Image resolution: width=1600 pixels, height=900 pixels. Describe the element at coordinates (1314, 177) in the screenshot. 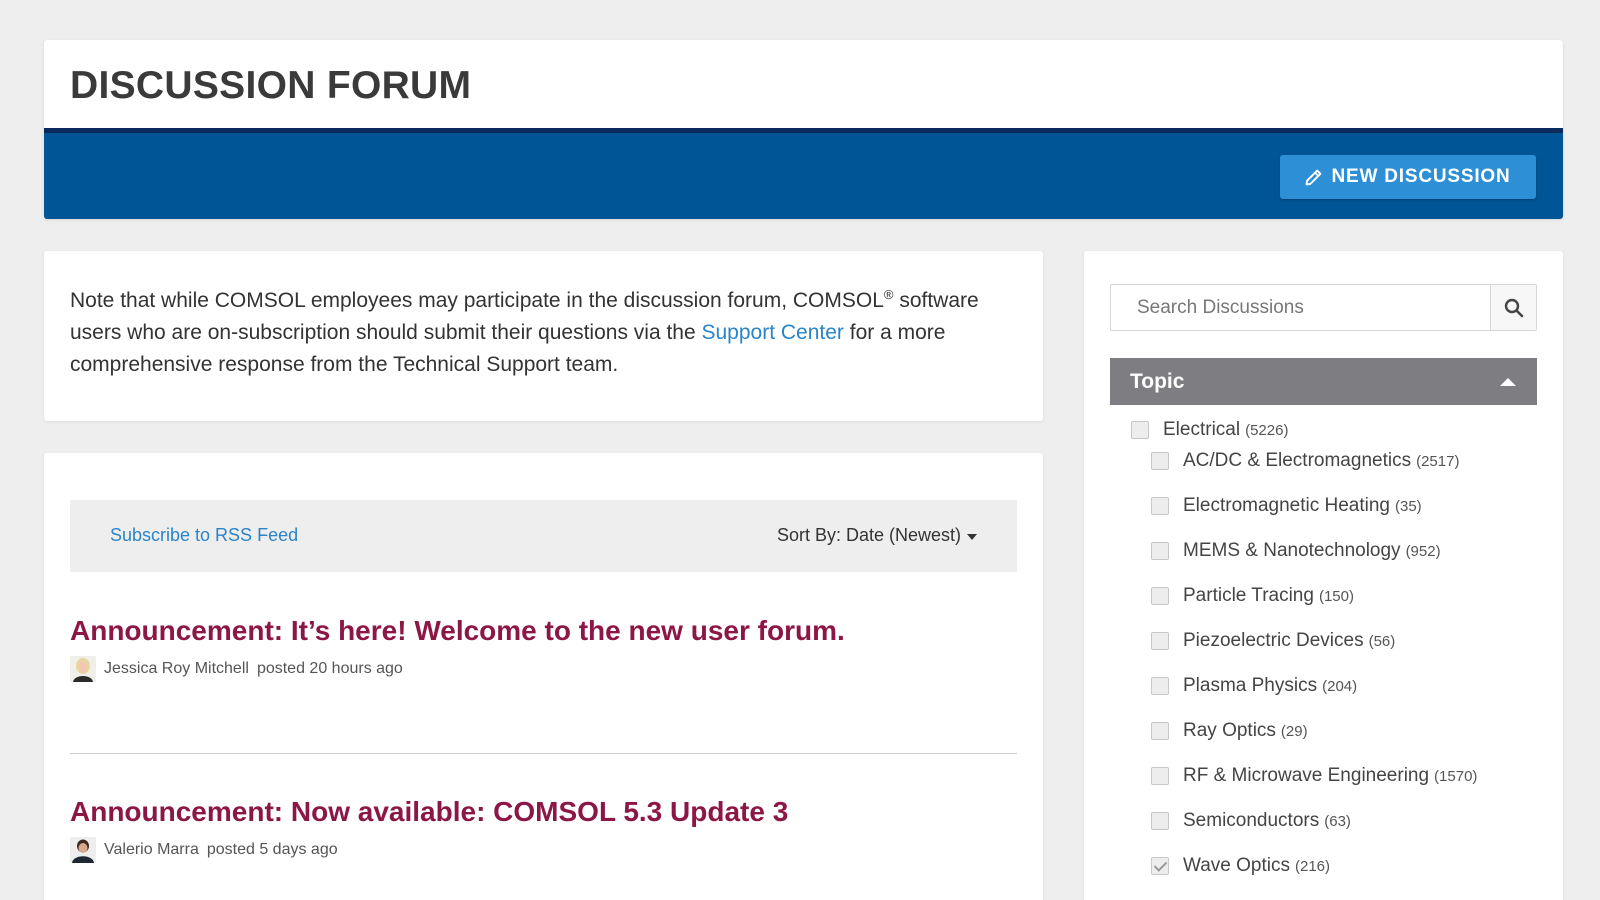

I see `pencil-icon` at that location.